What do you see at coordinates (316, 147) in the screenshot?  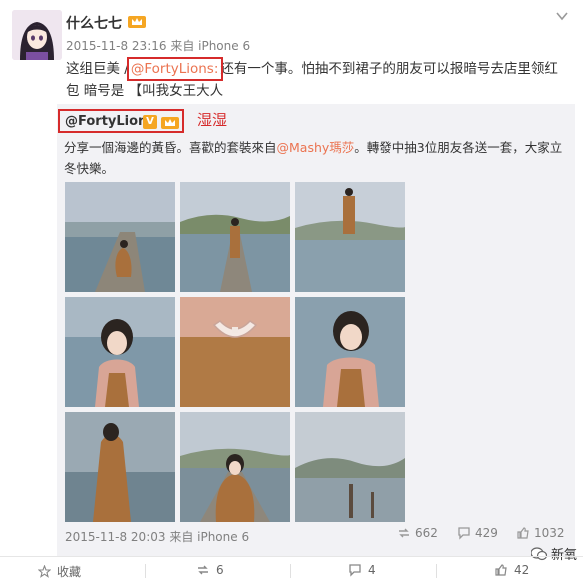 I see `mention-link: @Mashy瑪莎` at bounding box center [316, 147].